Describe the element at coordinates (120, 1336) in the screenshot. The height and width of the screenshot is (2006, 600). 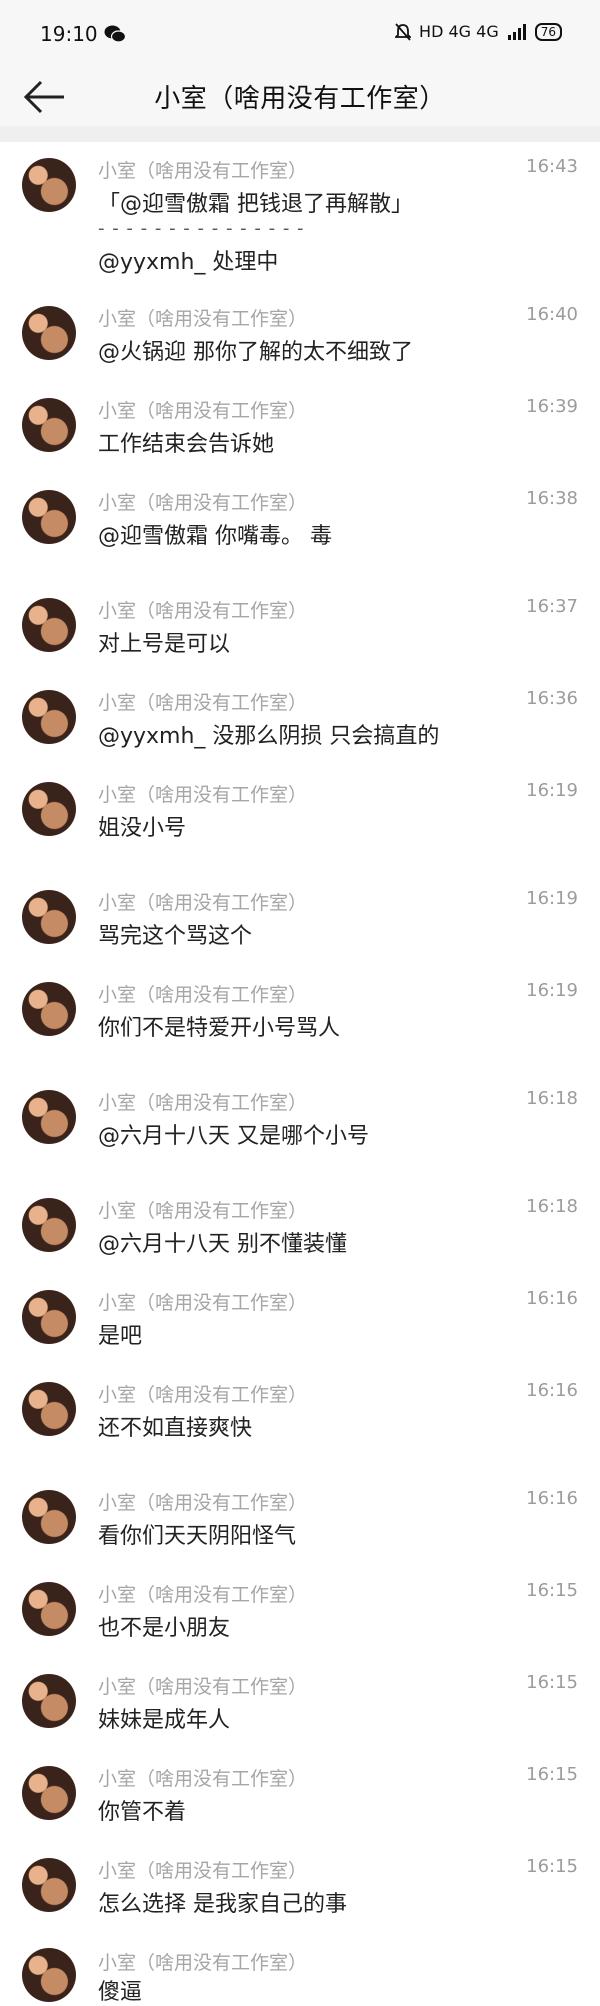
I see `message-text: 是吧` at that location.